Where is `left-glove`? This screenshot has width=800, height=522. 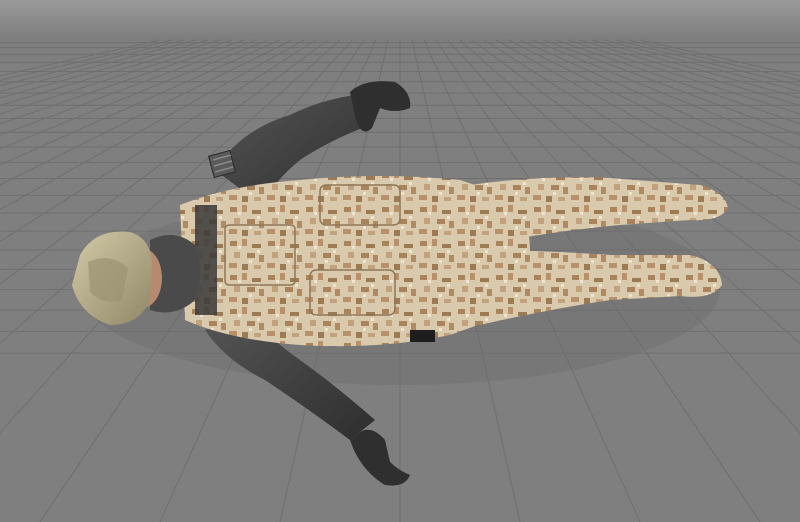 left-glove is located at coordinates (380, 106).